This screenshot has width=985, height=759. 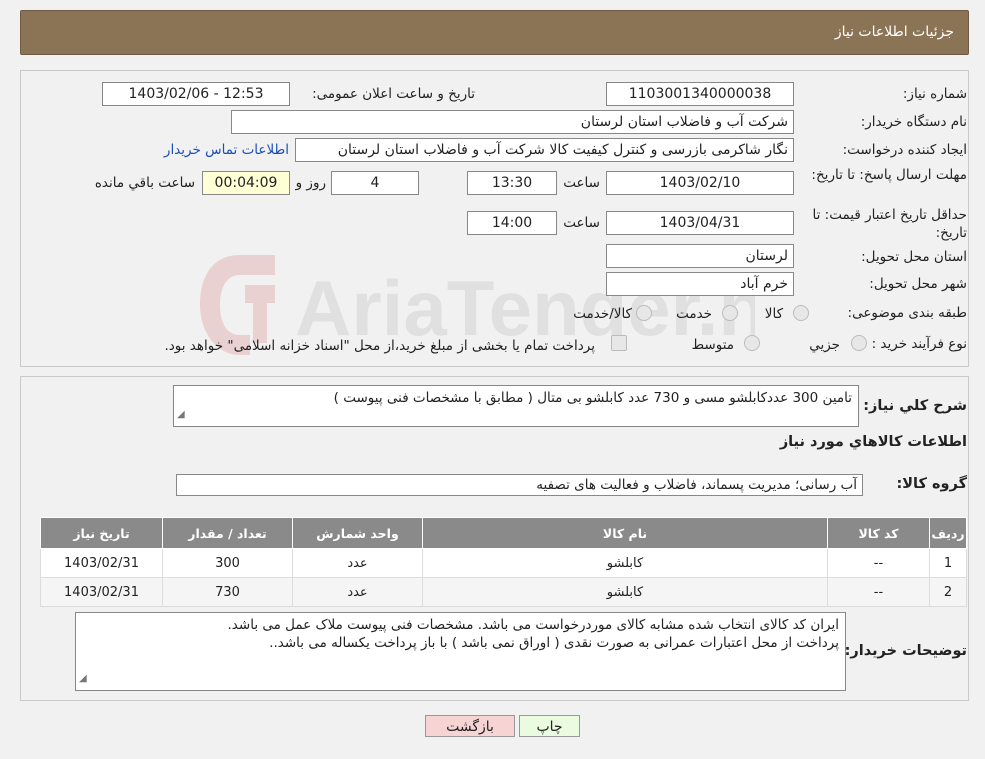 What do you see at coordinates (730, 313) in the screenshot?
I see `category-radio-service` at bounding box center [730, 313].